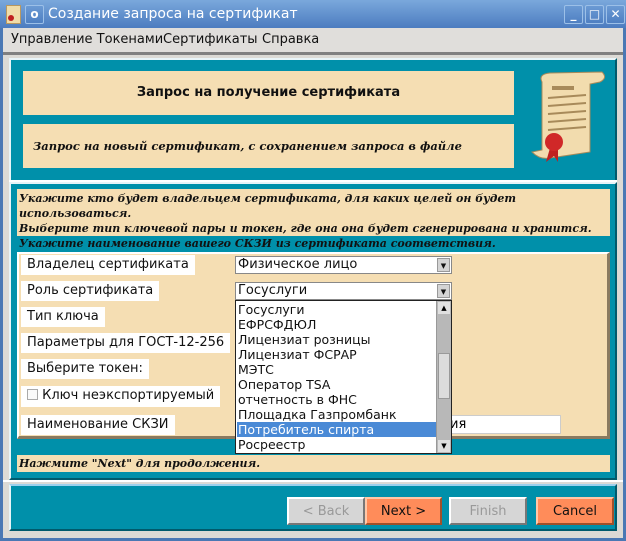 This screenshot has height=541, width=626. What do you see at coordinates (336, 339) in the screenshot?
I see `dropdown-option: Лицензиат розницы` at bounding box center [336, 339].